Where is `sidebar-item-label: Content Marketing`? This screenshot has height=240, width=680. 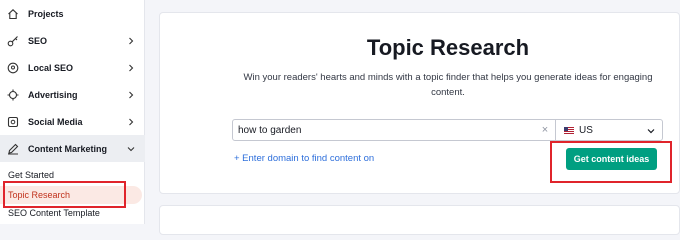 sidebar-item-label: Content Marketing is located at coordinates (68, 148).